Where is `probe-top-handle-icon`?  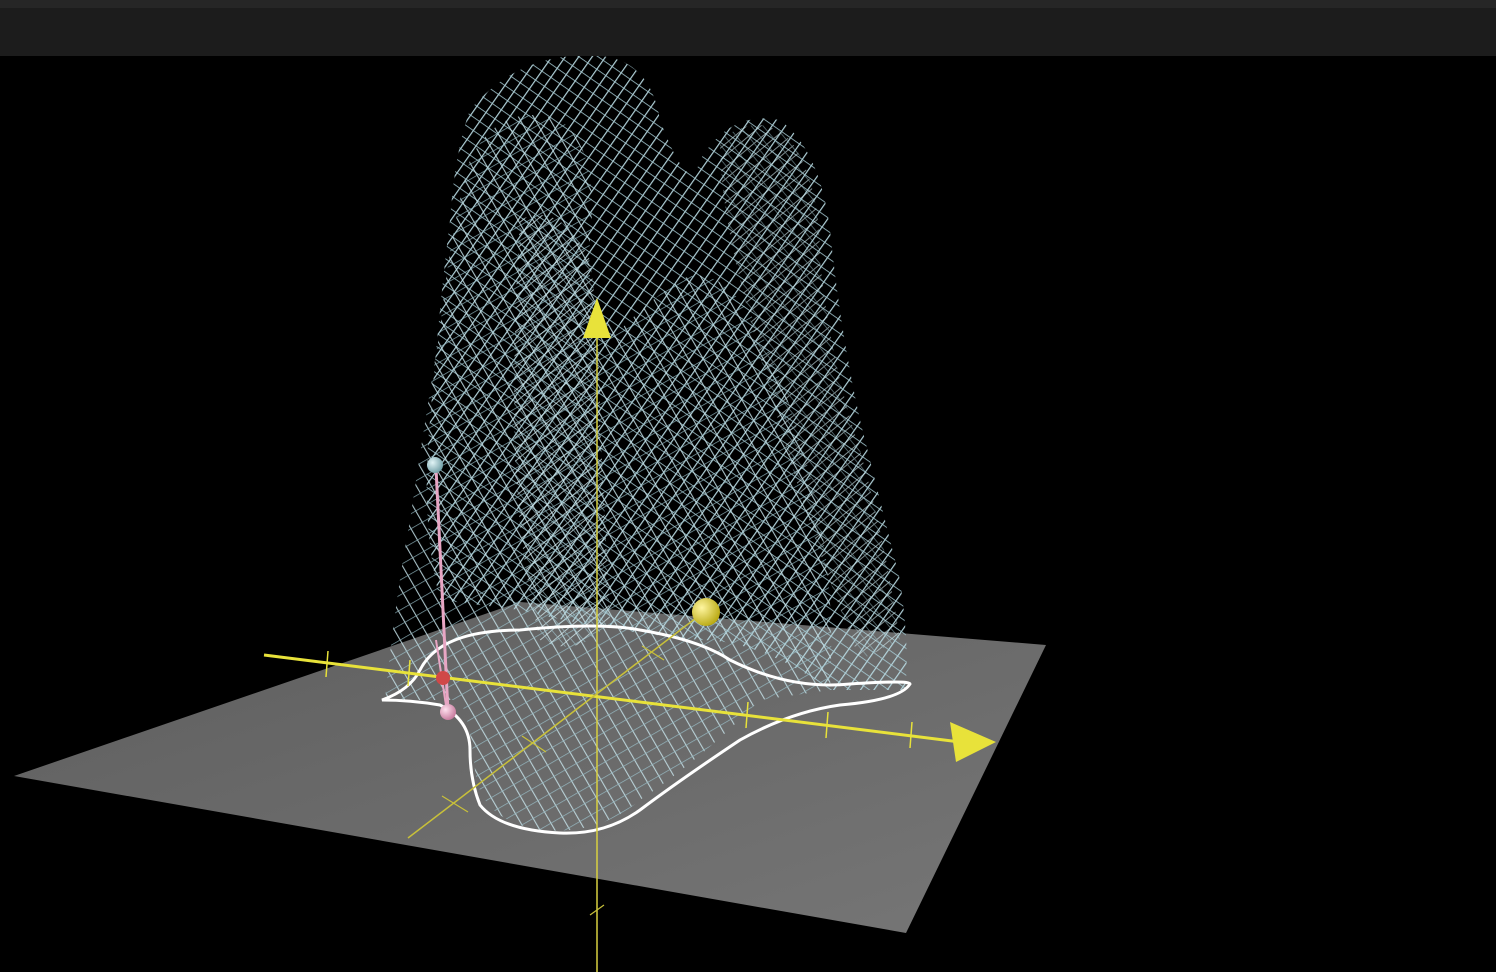 probe-top-handle-icon is located at coordinates (435, 465).